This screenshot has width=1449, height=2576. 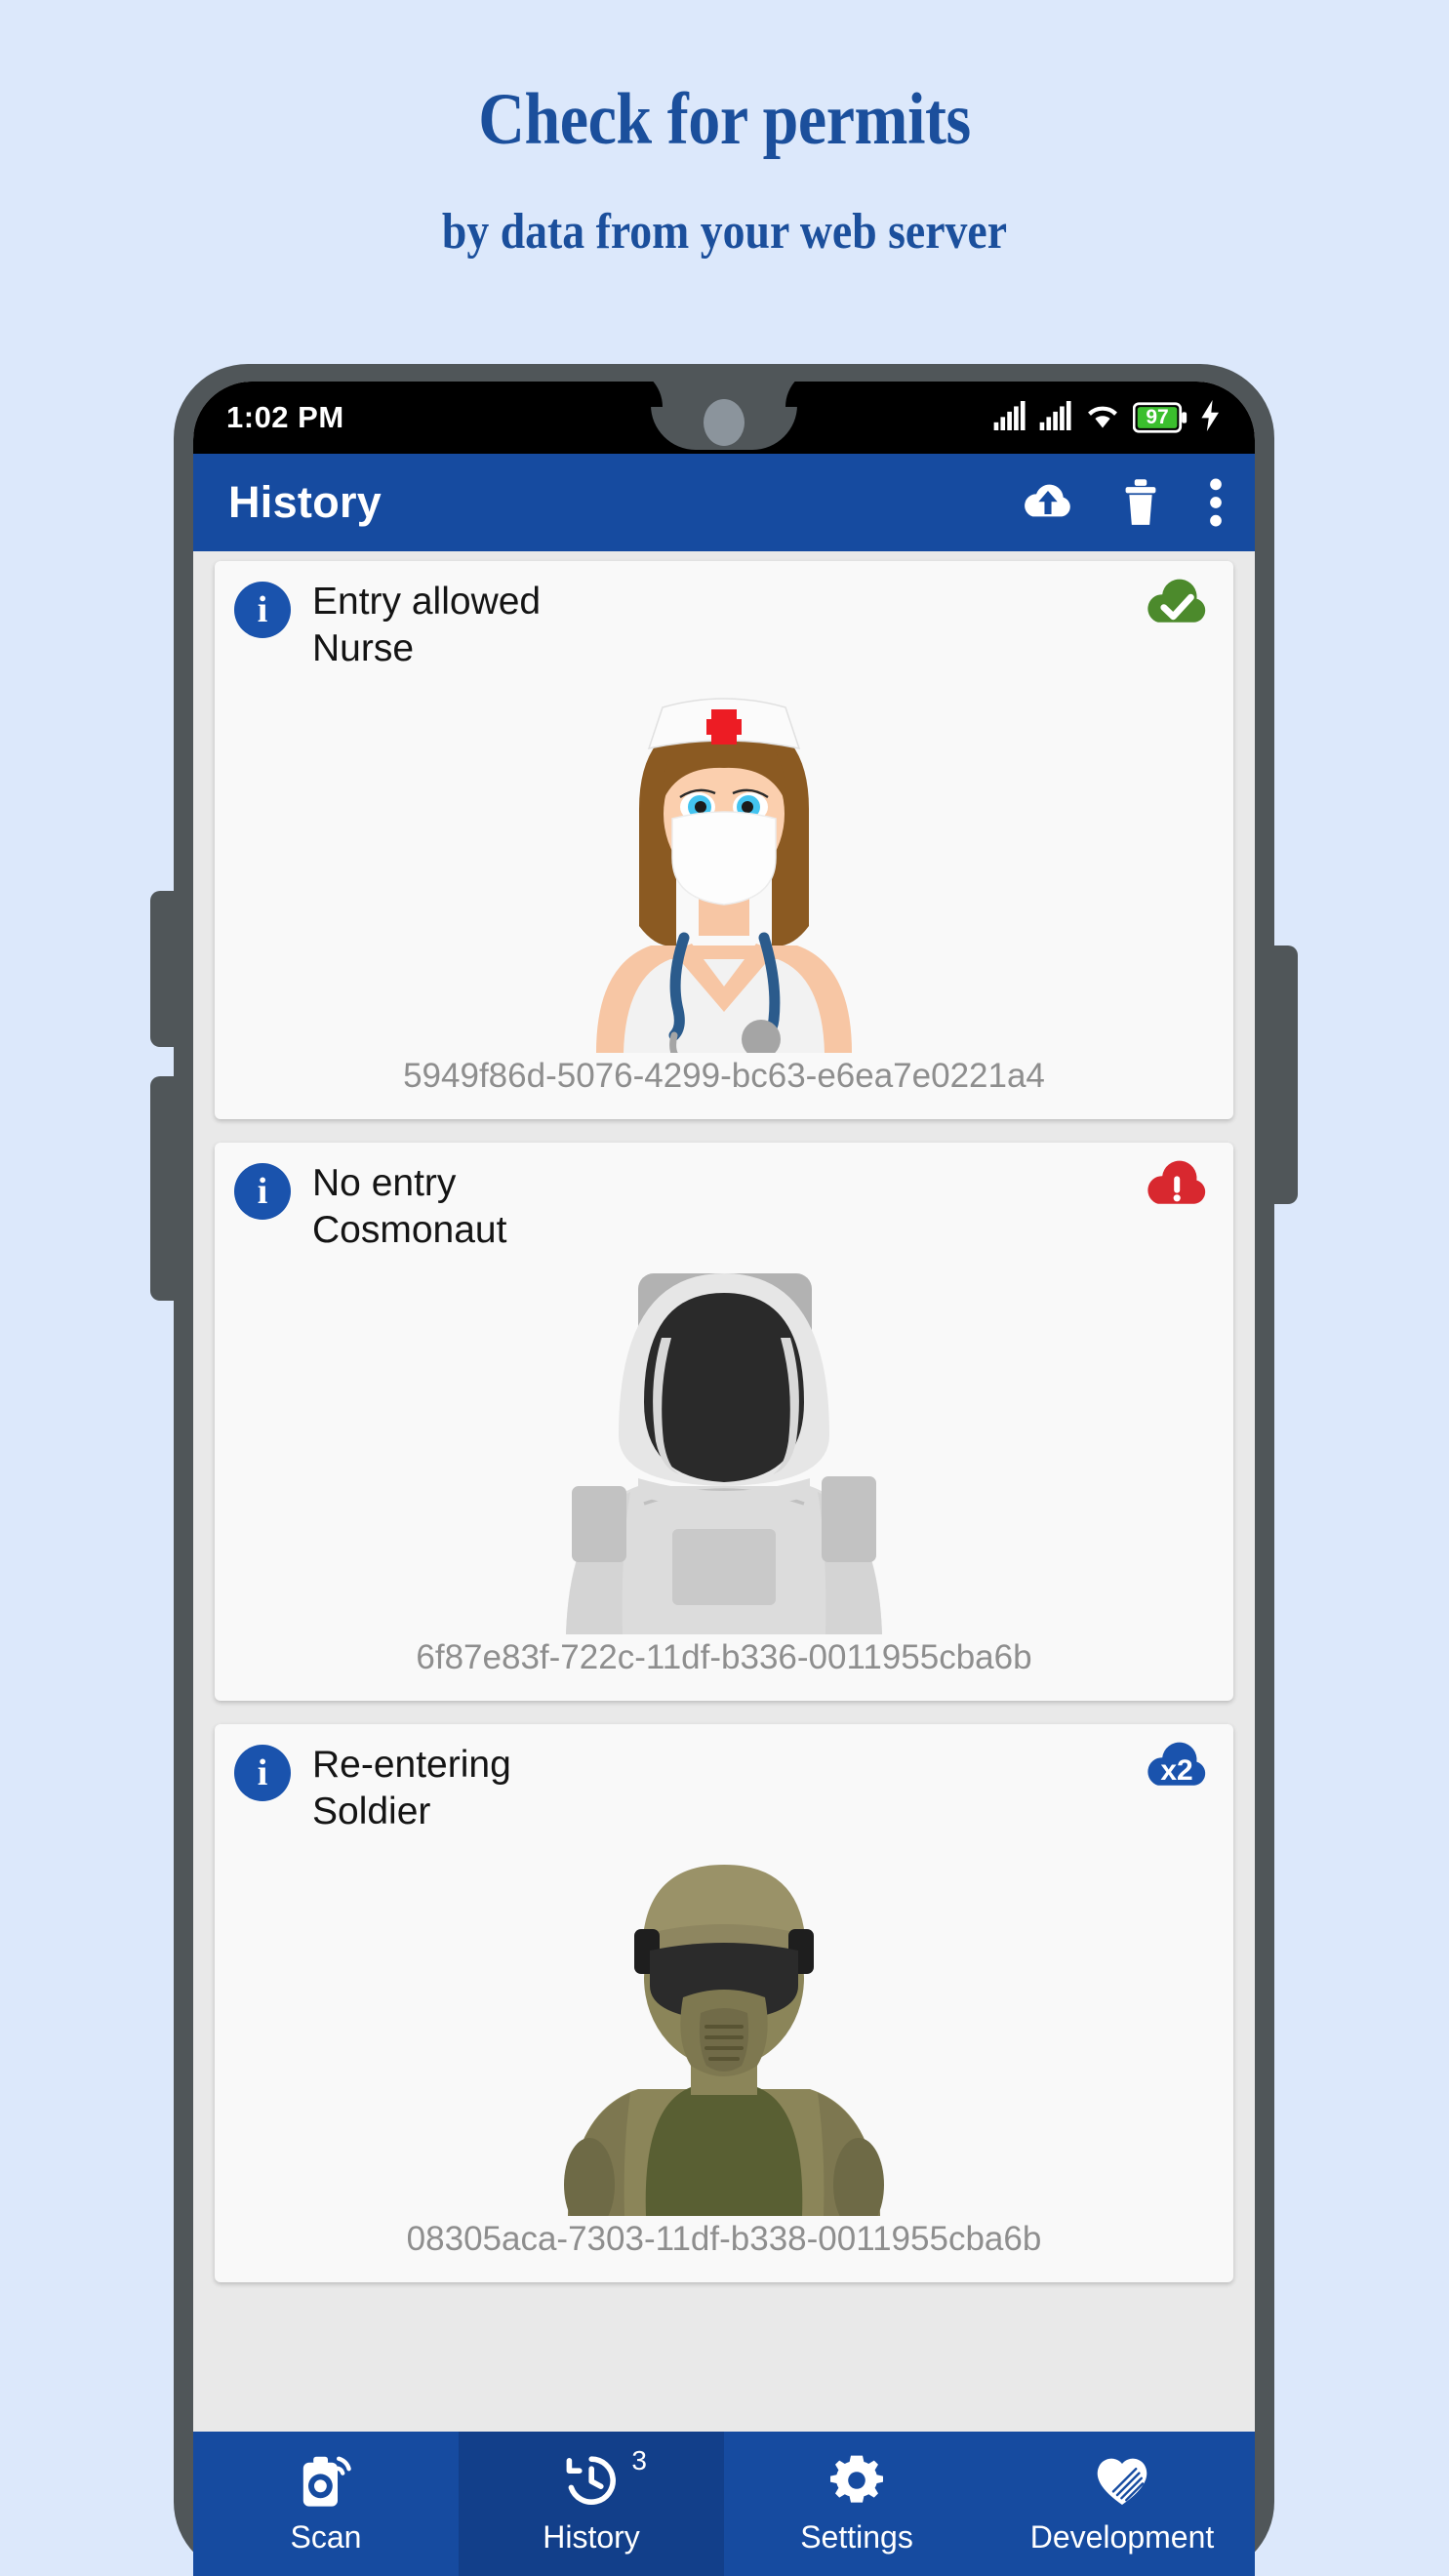 What do you see at coordinates (1177, 606) in the screenshot?
I see `cloud-check-icon` at bounding box center [1177, 606].